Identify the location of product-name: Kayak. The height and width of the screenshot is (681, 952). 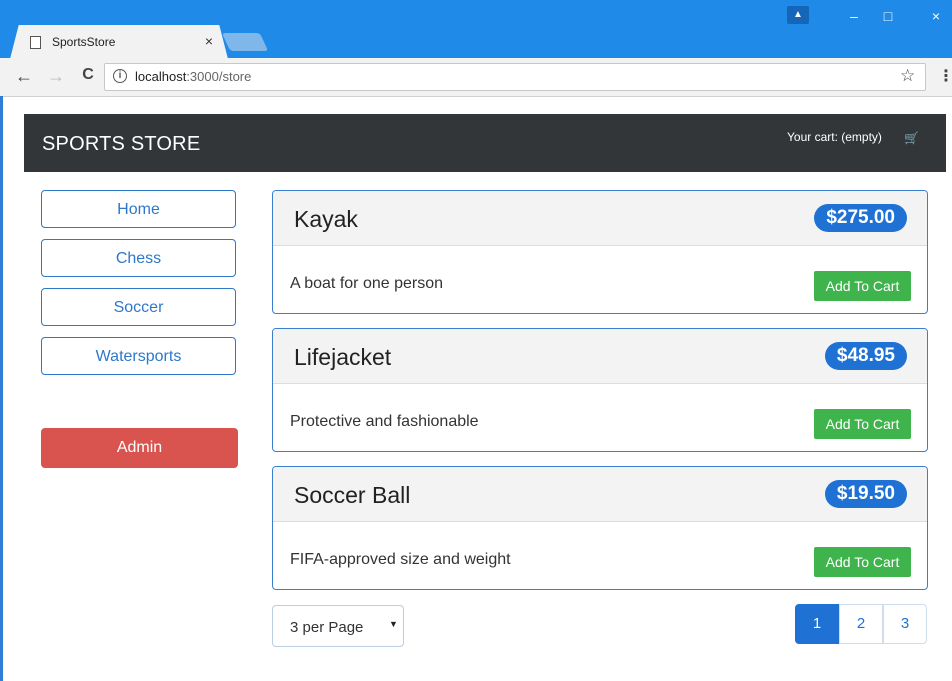
(326, 219).